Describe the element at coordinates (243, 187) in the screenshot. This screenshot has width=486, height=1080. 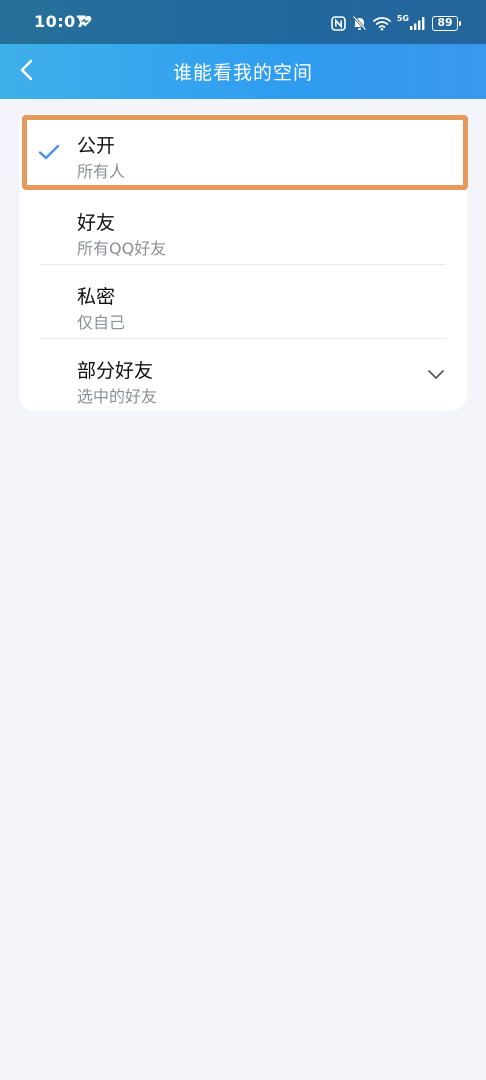
I see `divider` at that location.